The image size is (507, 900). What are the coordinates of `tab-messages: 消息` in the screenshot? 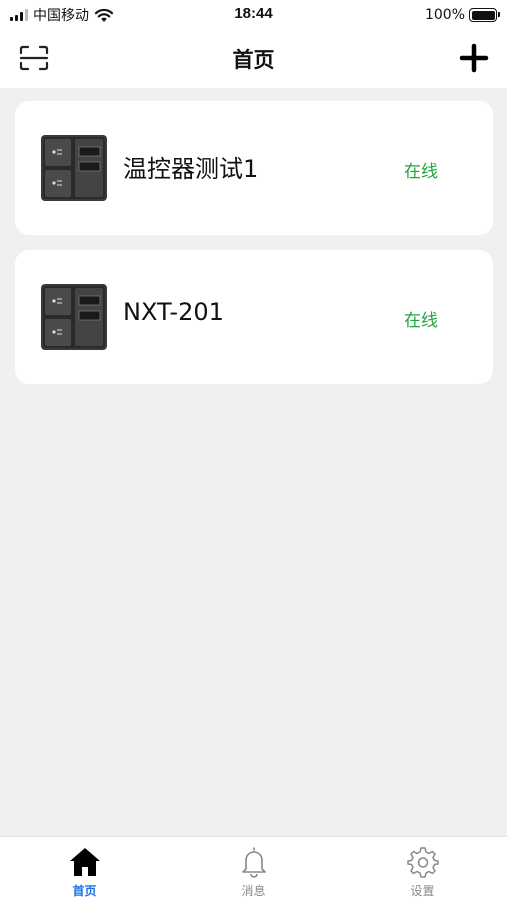 It's located at (253, 868).